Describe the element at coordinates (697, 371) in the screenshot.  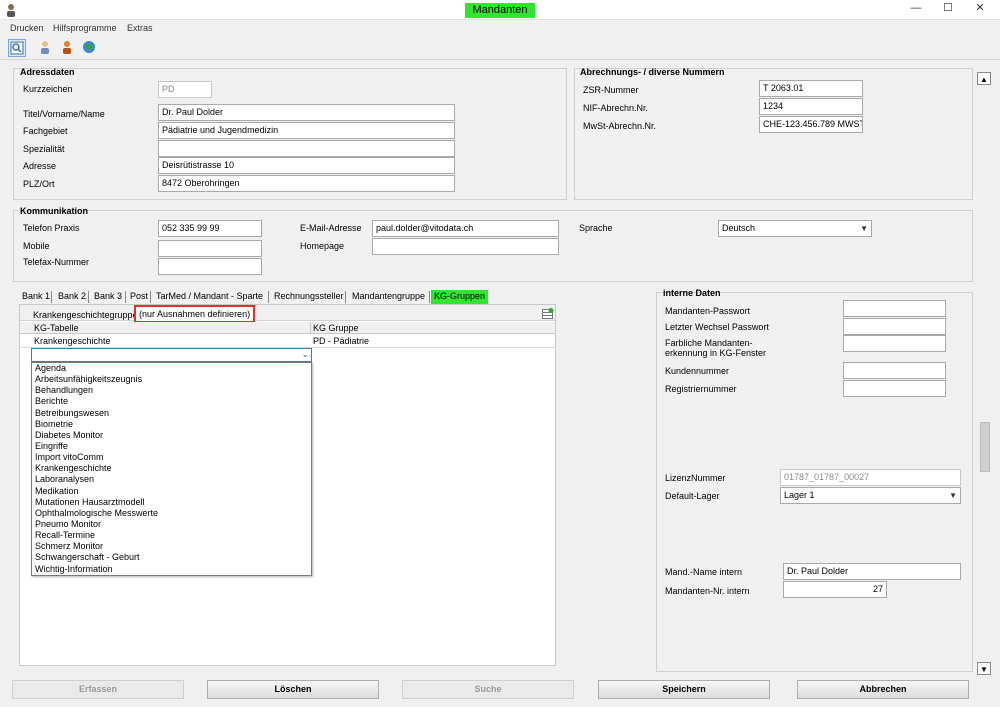
I see `kundennummer-label: Kundennummer` at that location.